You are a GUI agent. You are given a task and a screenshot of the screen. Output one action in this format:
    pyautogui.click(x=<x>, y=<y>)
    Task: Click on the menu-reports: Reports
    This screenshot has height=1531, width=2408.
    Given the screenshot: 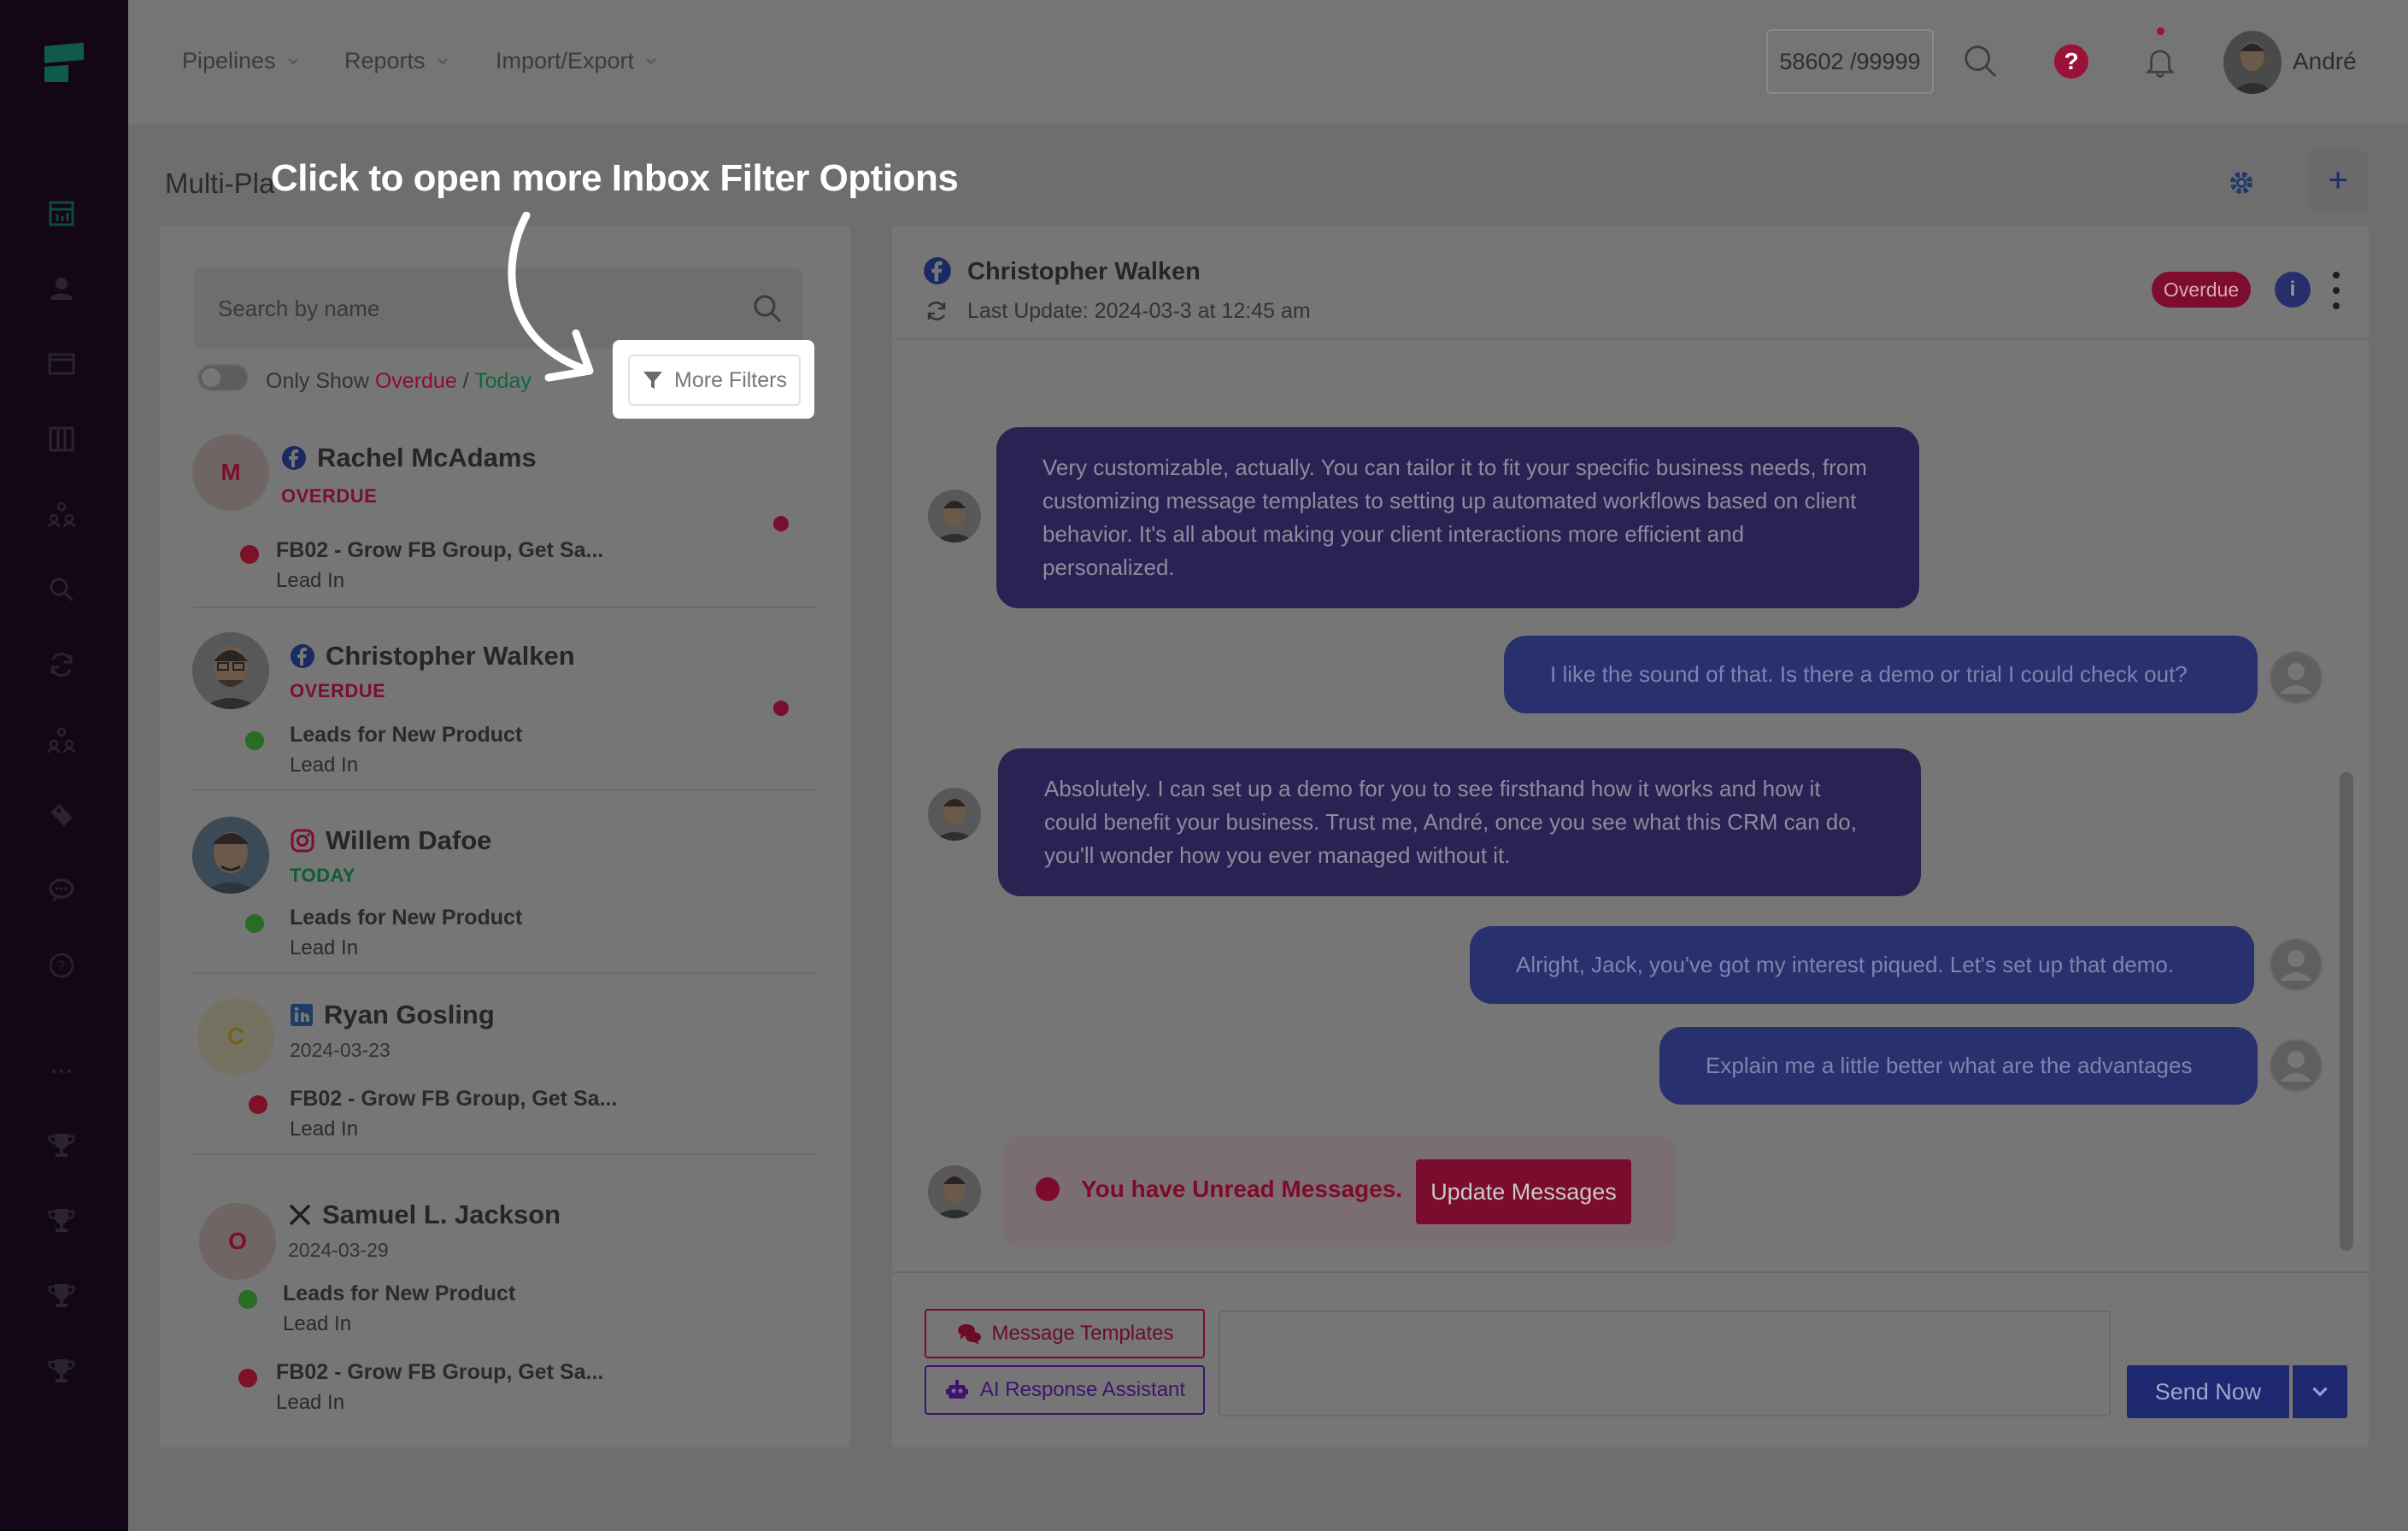 What is the action you would take?
    pyautogui.click(x=396, y=61)
    